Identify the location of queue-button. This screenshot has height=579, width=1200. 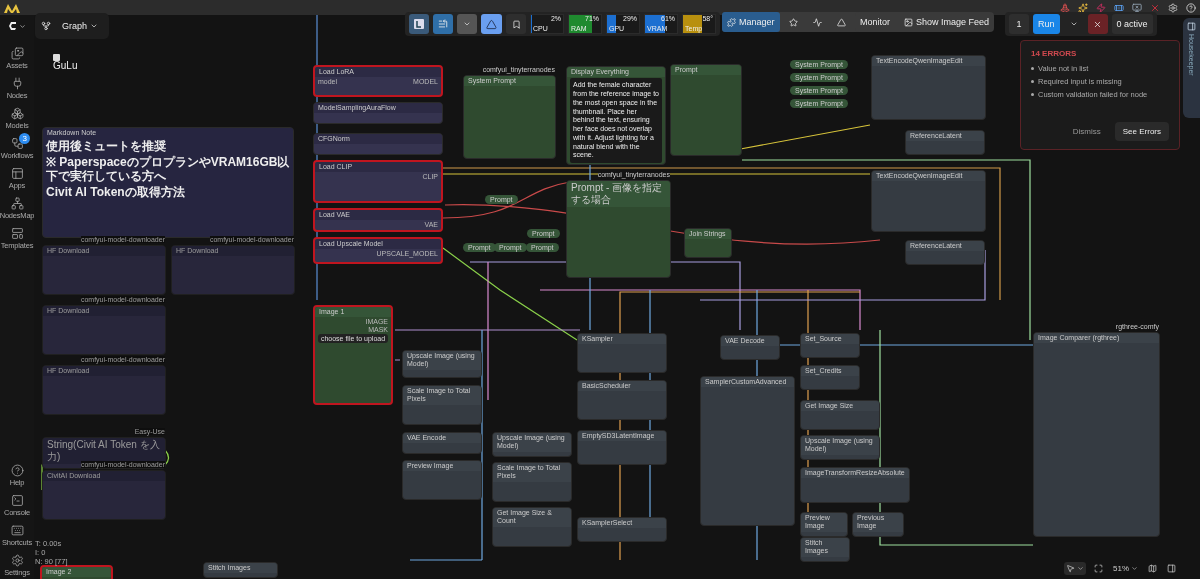
(443, 24).